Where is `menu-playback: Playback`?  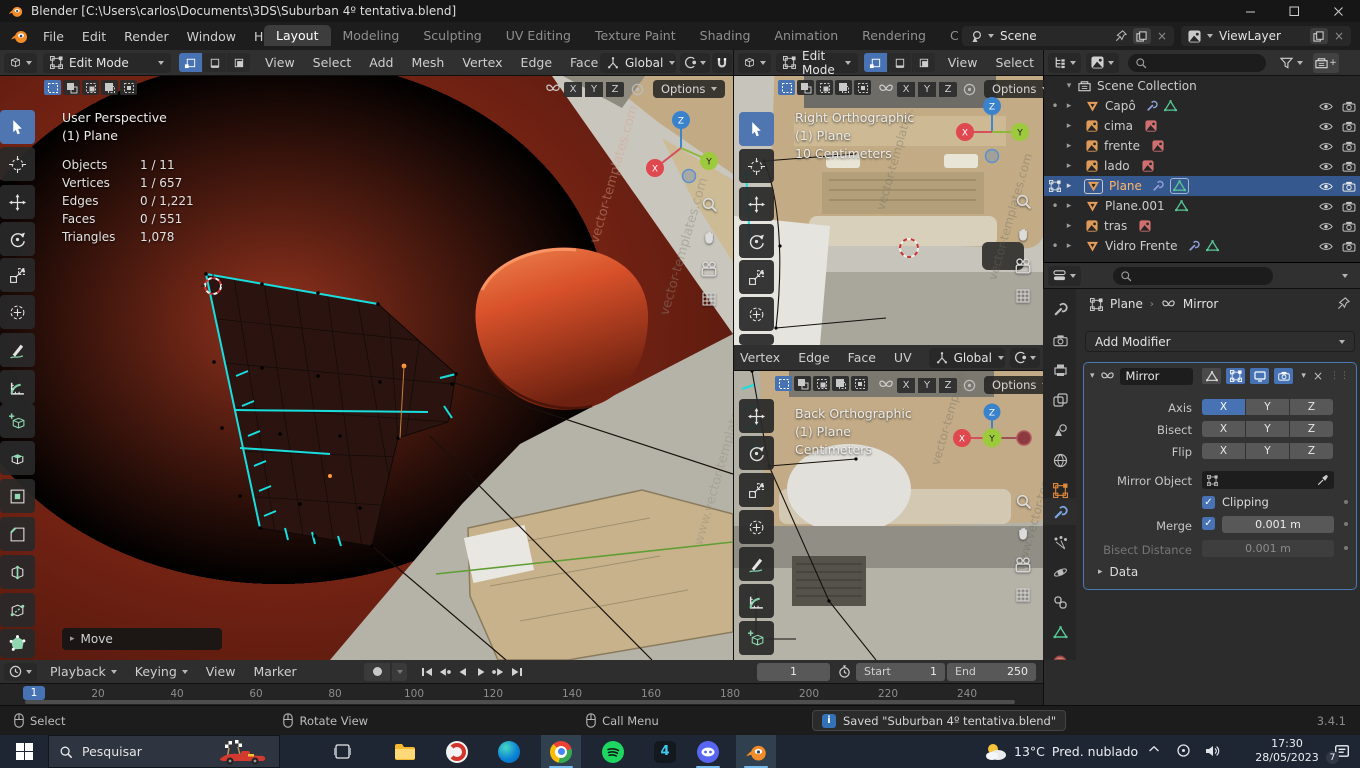 menu-playback: Playback is located at coordinates (83, 671).